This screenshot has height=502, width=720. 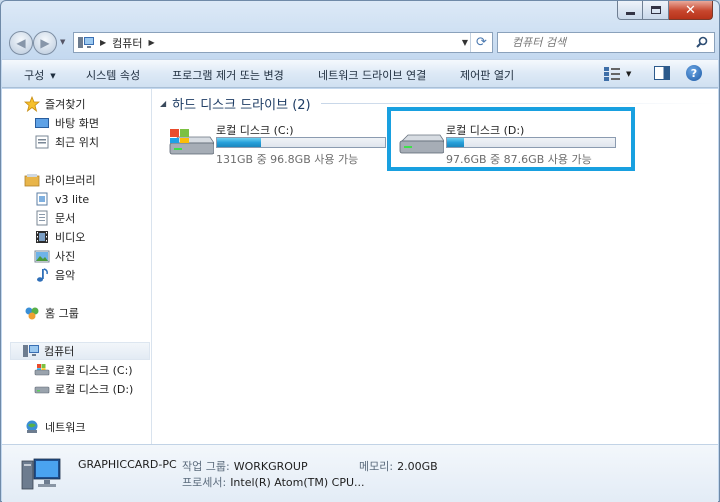 I want to click on search-box, so click(x=606, y=42).